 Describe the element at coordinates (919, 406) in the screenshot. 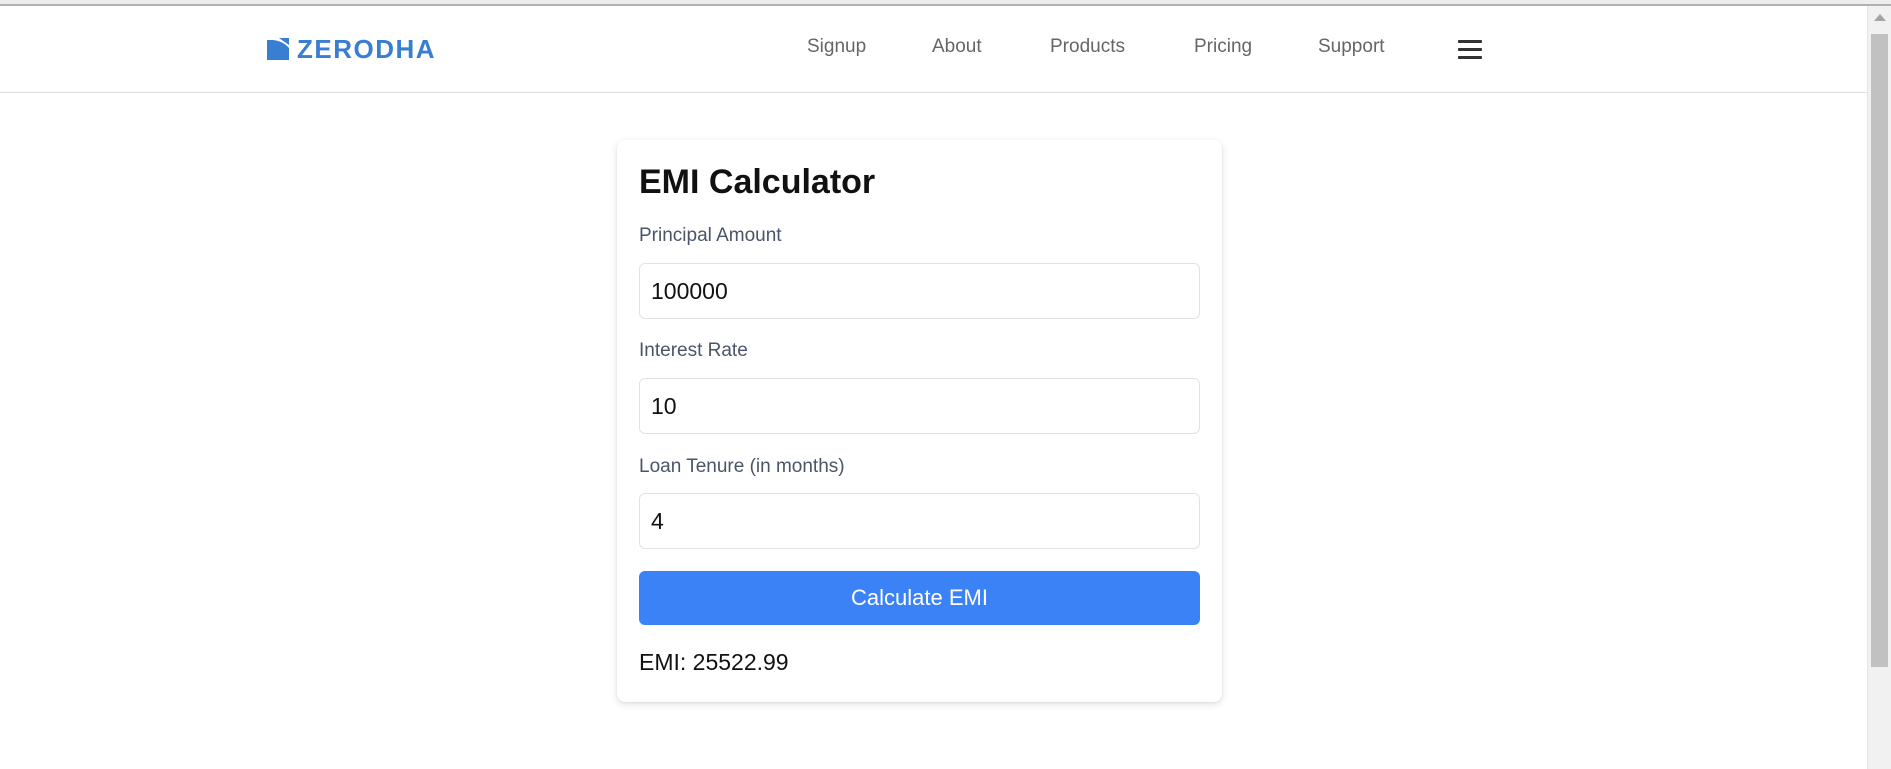

I see `interest-rate-input` at that location.